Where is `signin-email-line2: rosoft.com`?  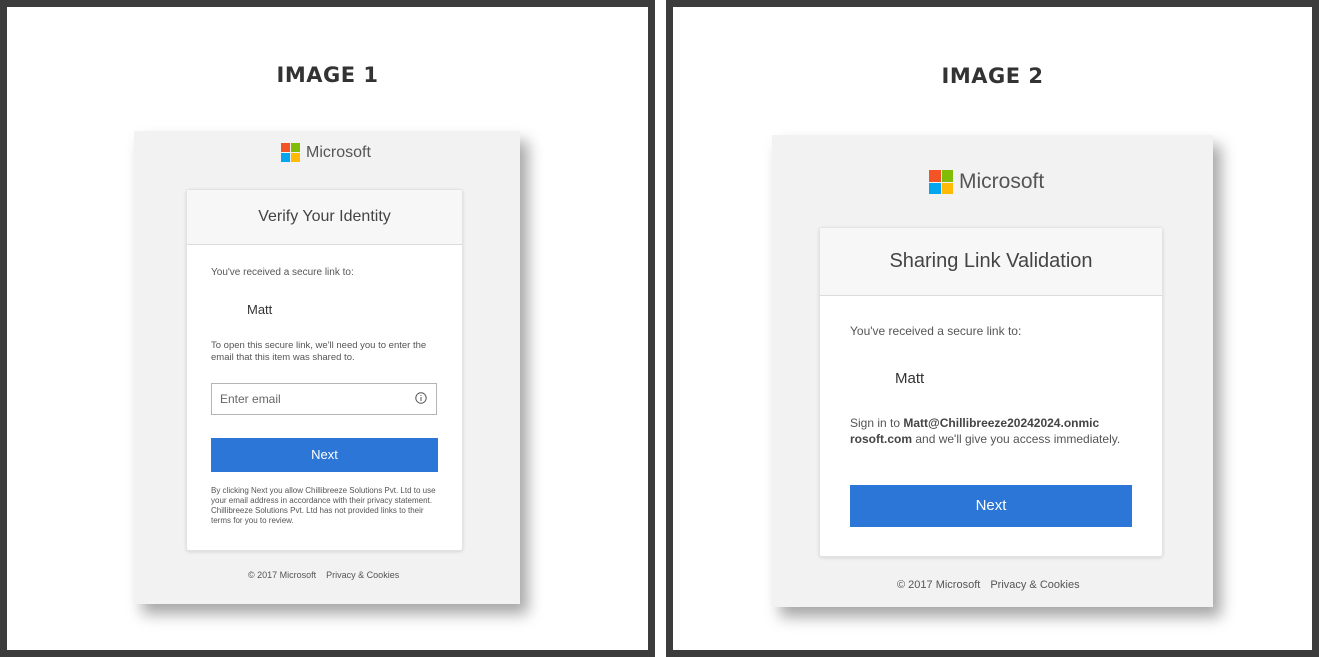
signin-email-line2: rosoft.com is located at coordinates (881, 439).